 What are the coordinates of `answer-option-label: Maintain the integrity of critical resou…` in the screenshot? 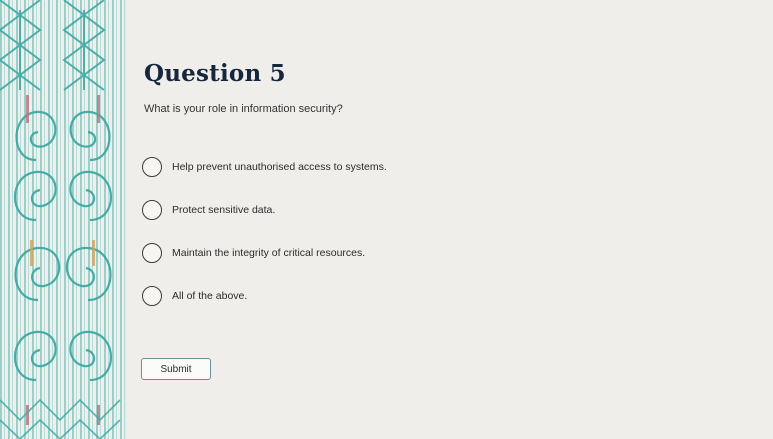 It's located at (269, 253).